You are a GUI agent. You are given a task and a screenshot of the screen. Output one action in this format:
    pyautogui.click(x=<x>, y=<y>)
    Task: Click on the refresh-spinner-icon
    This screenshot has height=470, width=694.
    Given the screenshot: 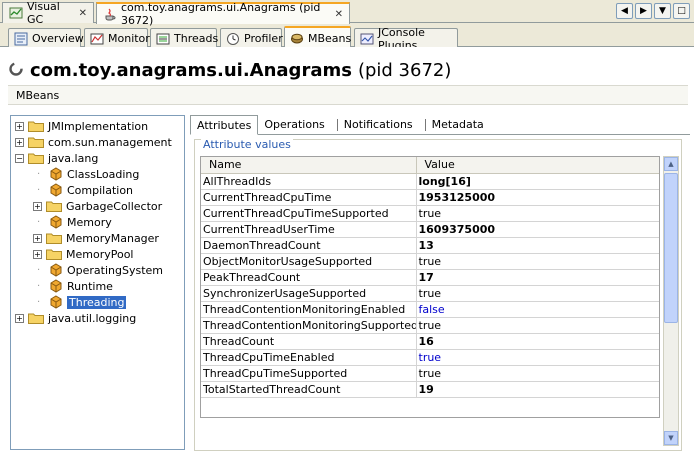 What is the action you would take?
    pyautogui.click(x=16, y=70)
    